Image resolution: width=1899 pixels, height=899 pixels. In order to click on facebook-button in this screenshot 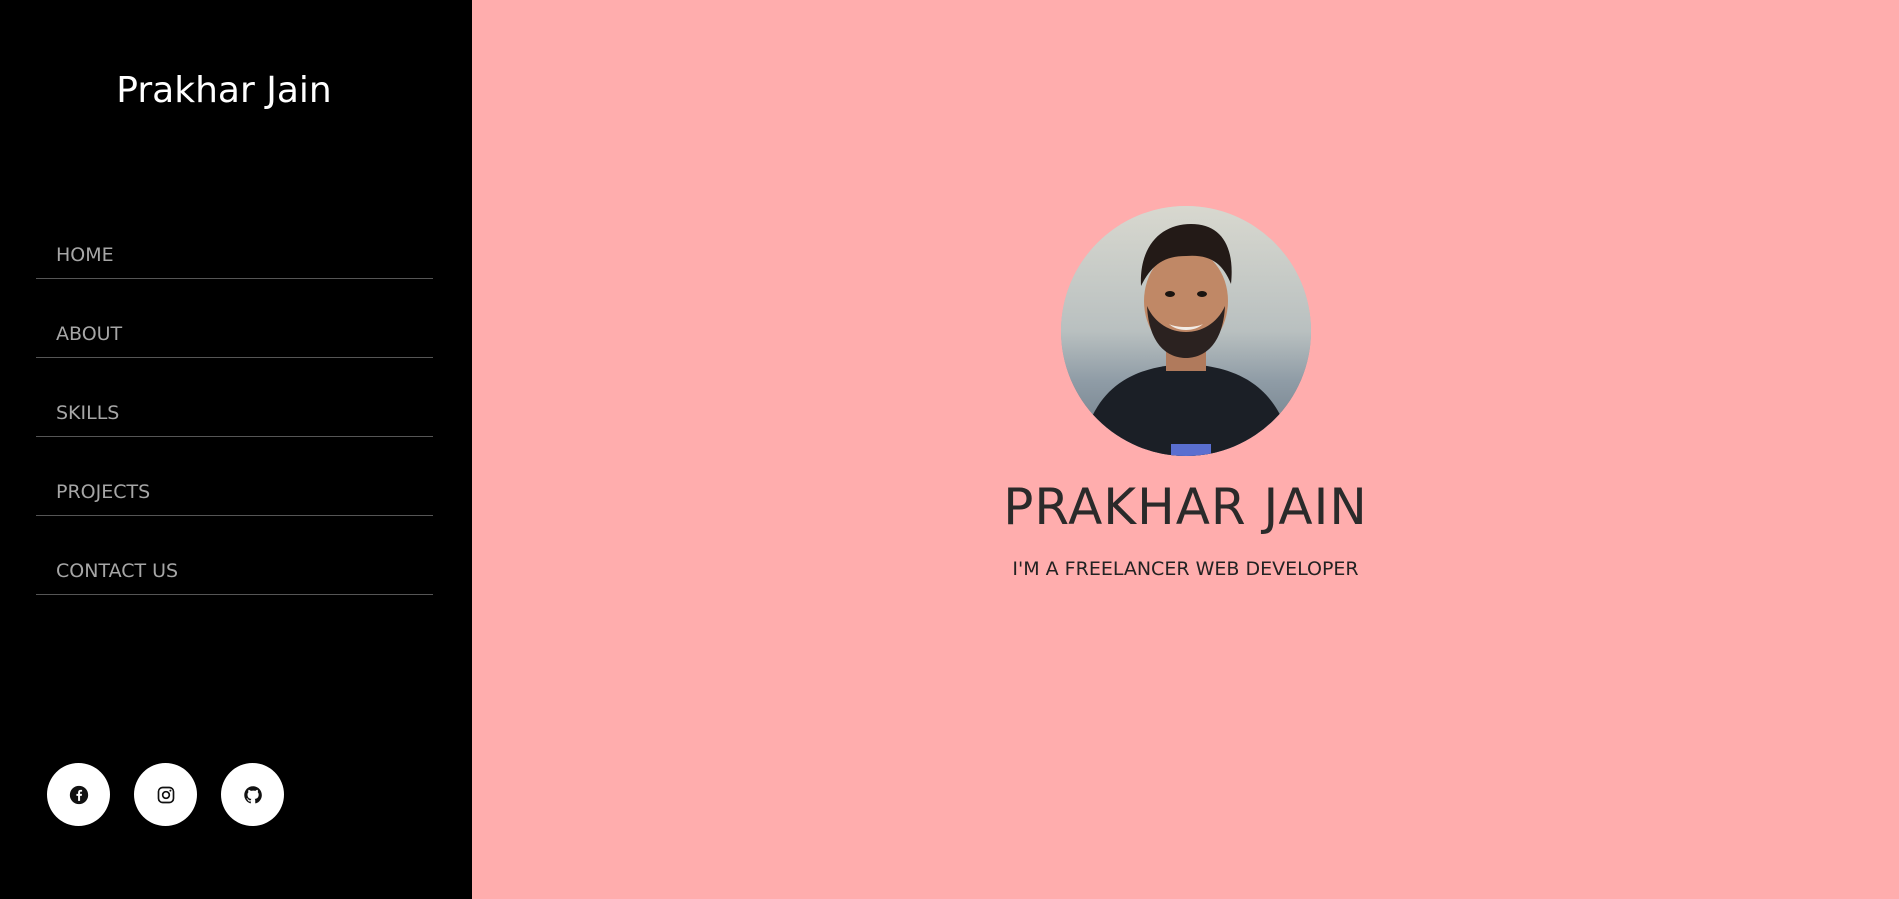, I will do `click(78, 794)`.